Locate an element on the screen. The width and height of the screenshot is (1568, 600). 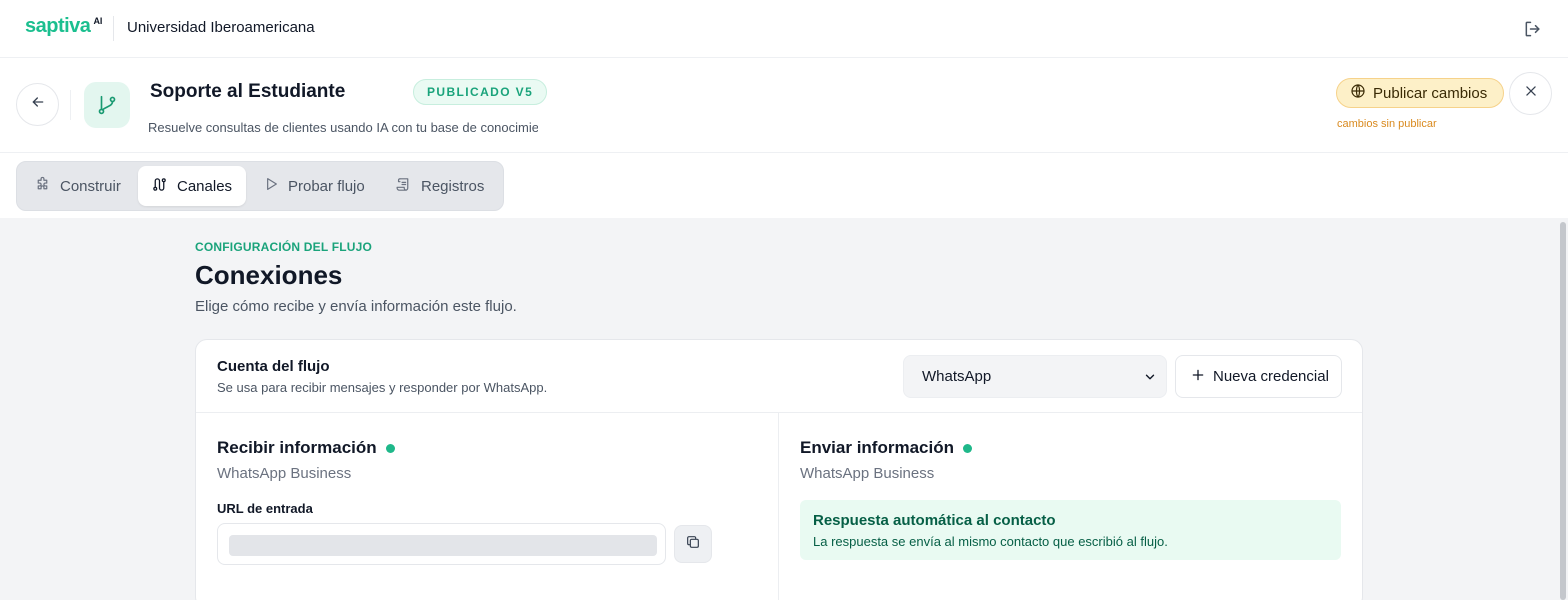
plus-icon is located at coordinates (1198, 377).